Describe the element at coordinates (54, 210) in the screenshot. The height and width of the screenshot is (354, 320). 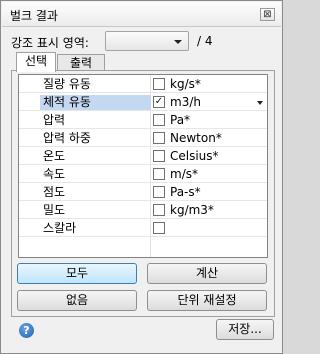
I see `quantity-name: 밀도` at that location.